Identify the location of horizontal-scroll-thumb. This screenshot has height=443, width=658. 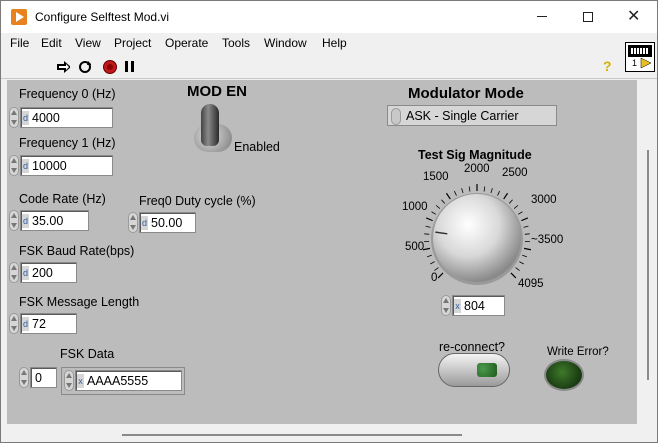
(292, 435).